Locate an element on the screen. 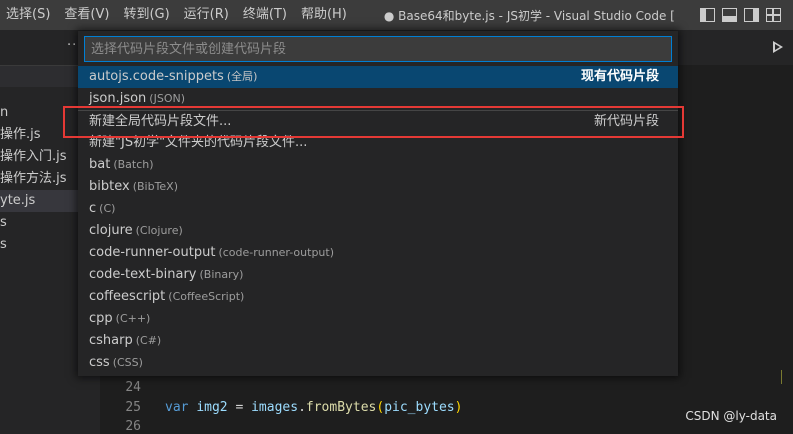  line-number: 24 is located at coordinates (133, 387).